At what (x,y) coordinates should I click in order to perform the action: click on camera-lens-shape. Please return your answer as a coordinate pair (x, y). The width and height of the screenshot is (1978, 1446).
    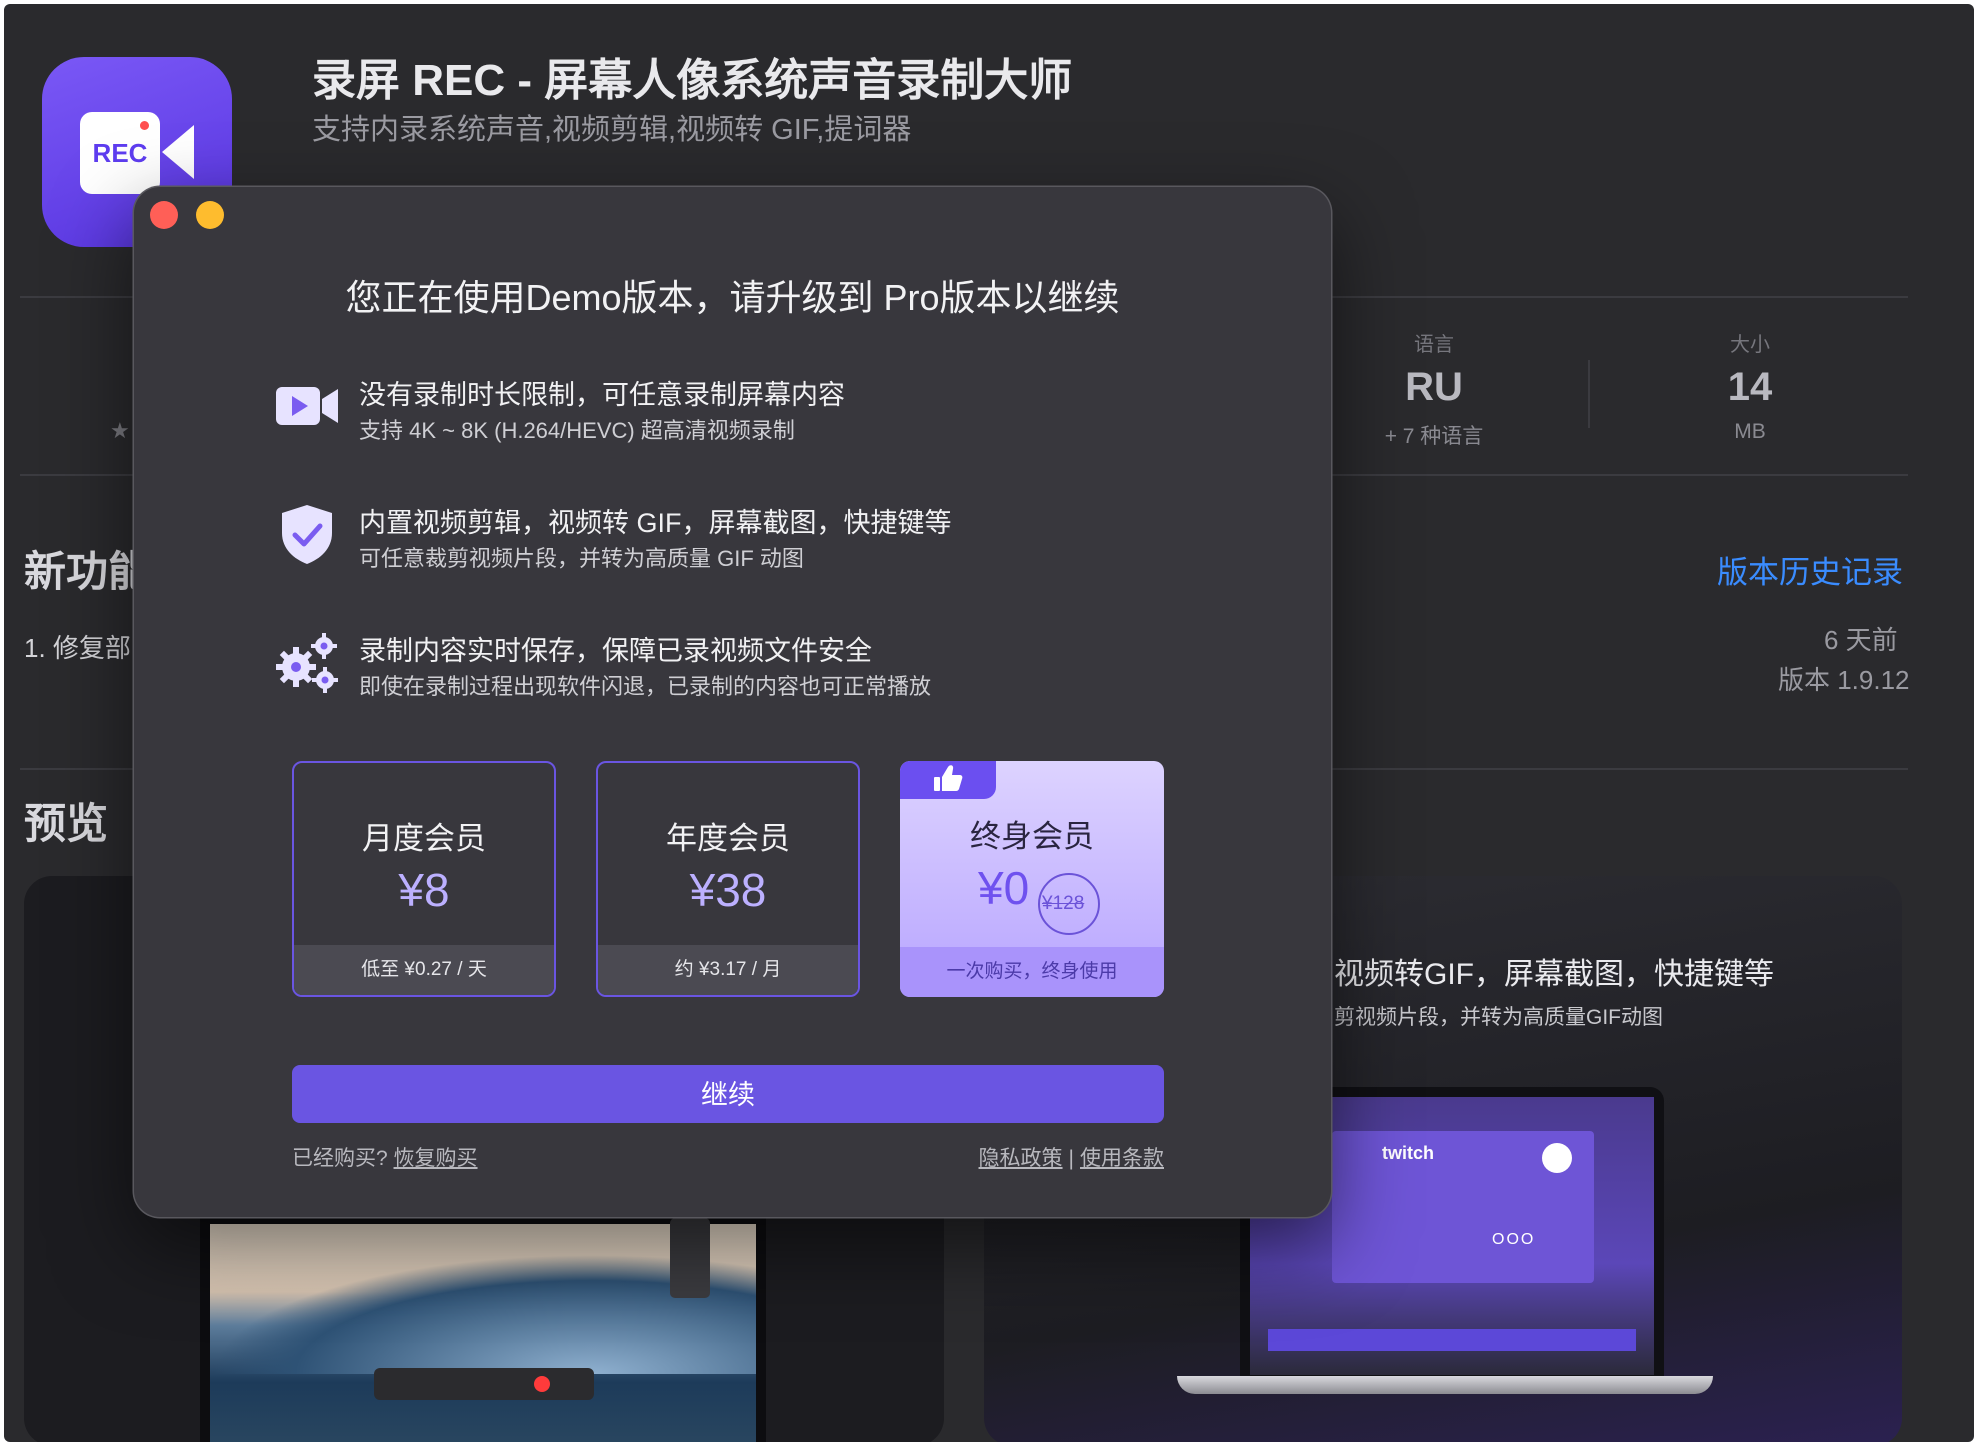
    Looking at the image, I should click on (178, 152).